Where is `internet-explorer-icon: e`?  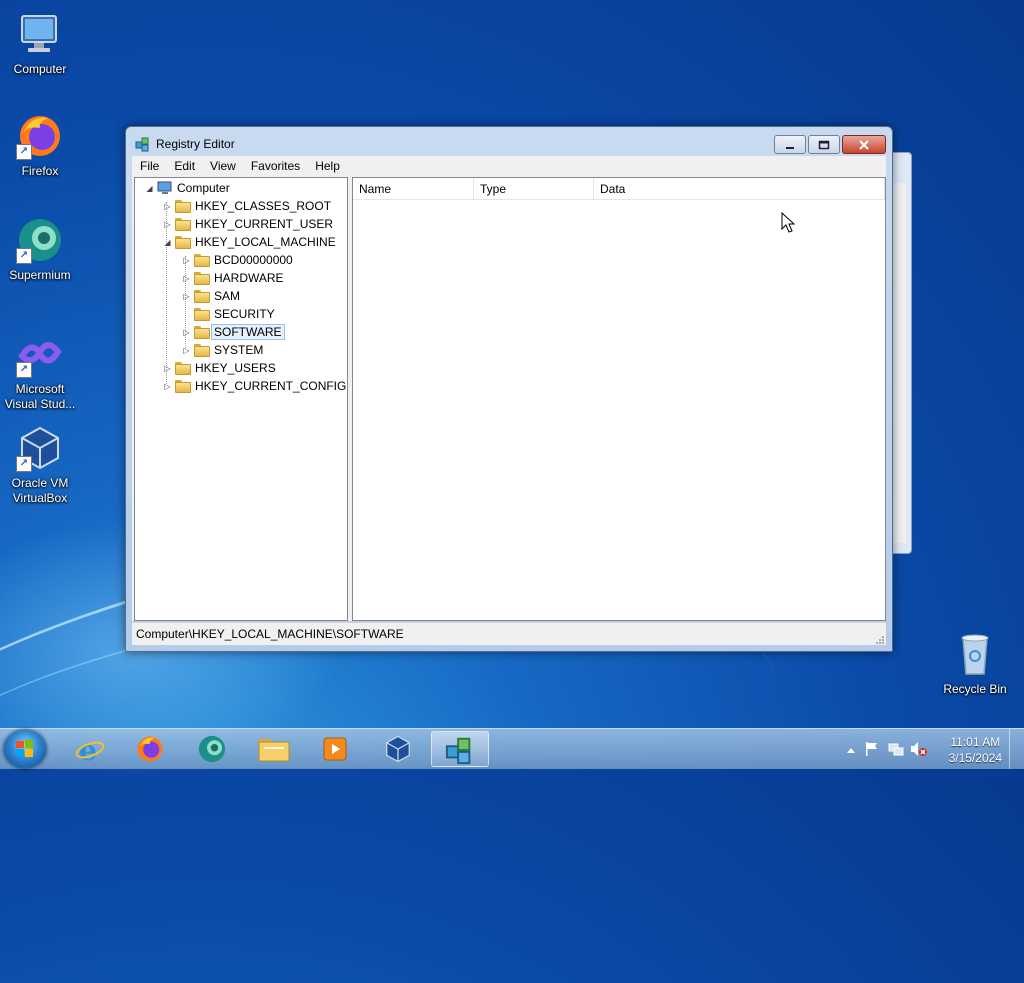 internet-explorer-icon: e is located at coordinates (90, 750).